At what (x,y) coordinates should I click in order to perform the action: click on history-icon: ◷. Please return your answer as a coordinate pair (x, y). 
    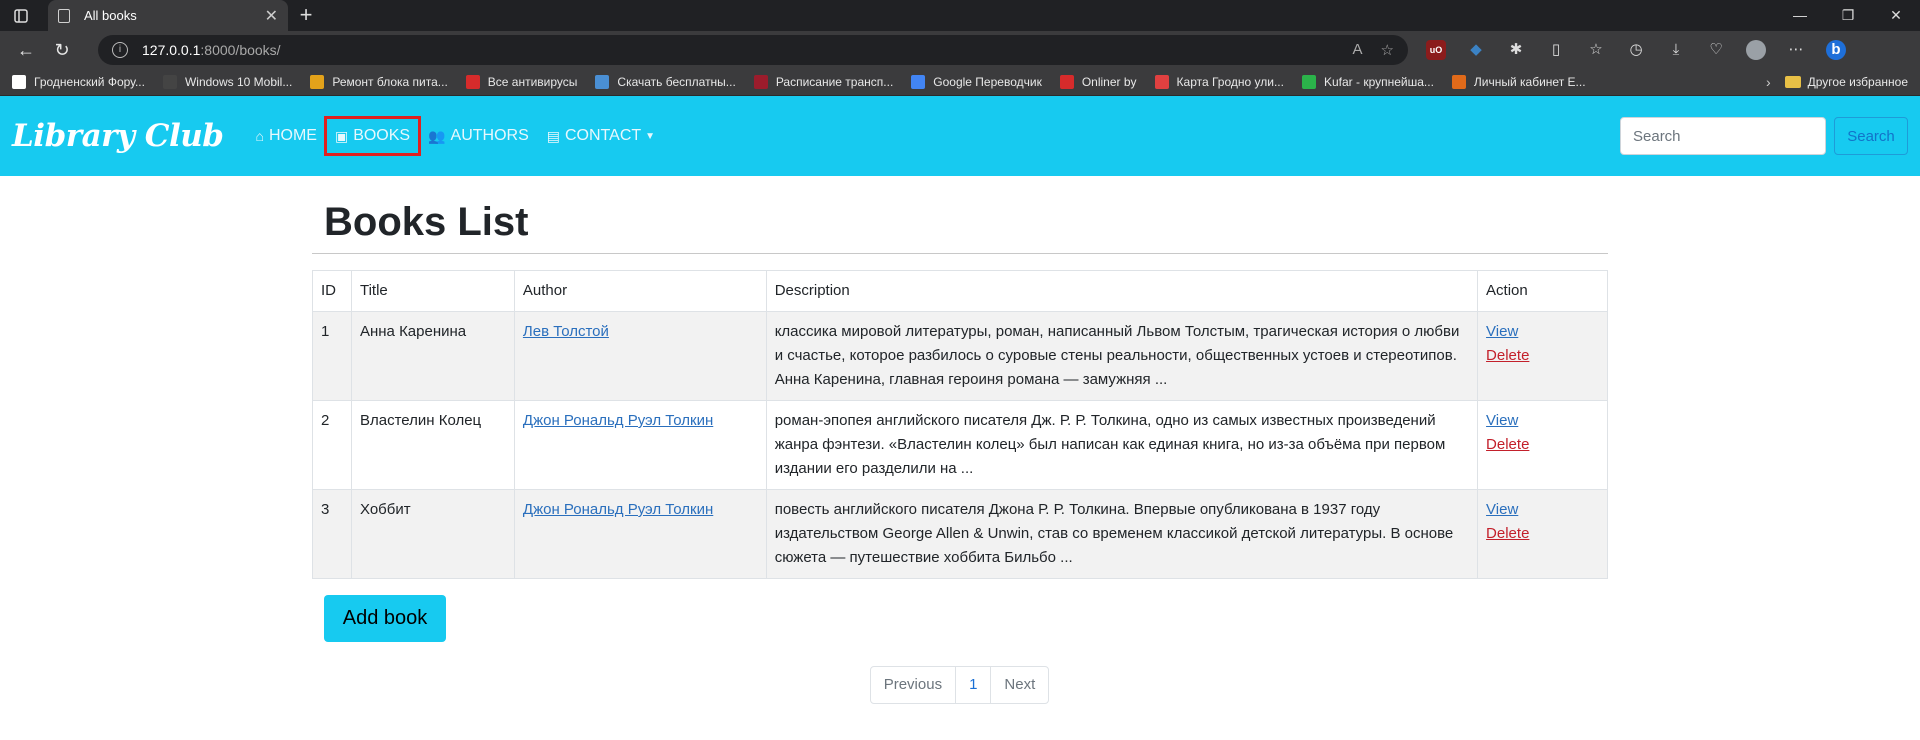
    Looking at the image, I should click on (1636, 50).